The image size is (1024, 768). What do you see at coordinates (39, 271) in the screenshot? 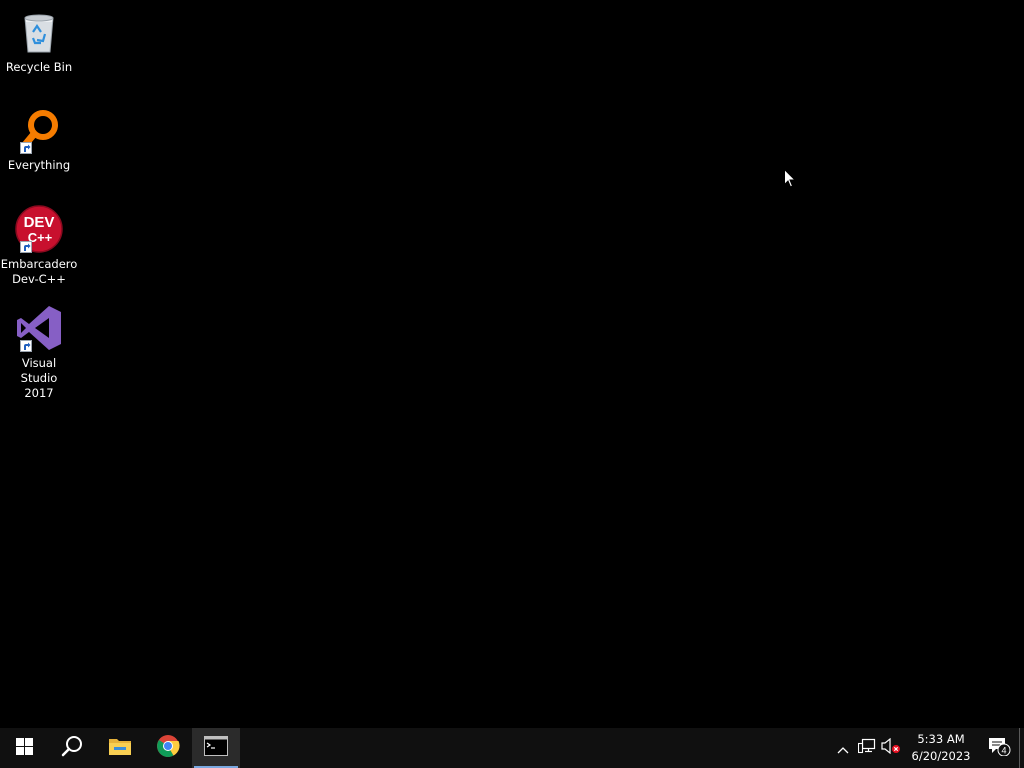
I see `desktop-icon-label: Embarcadero Dev-C++` at bounding box center [39, 271].